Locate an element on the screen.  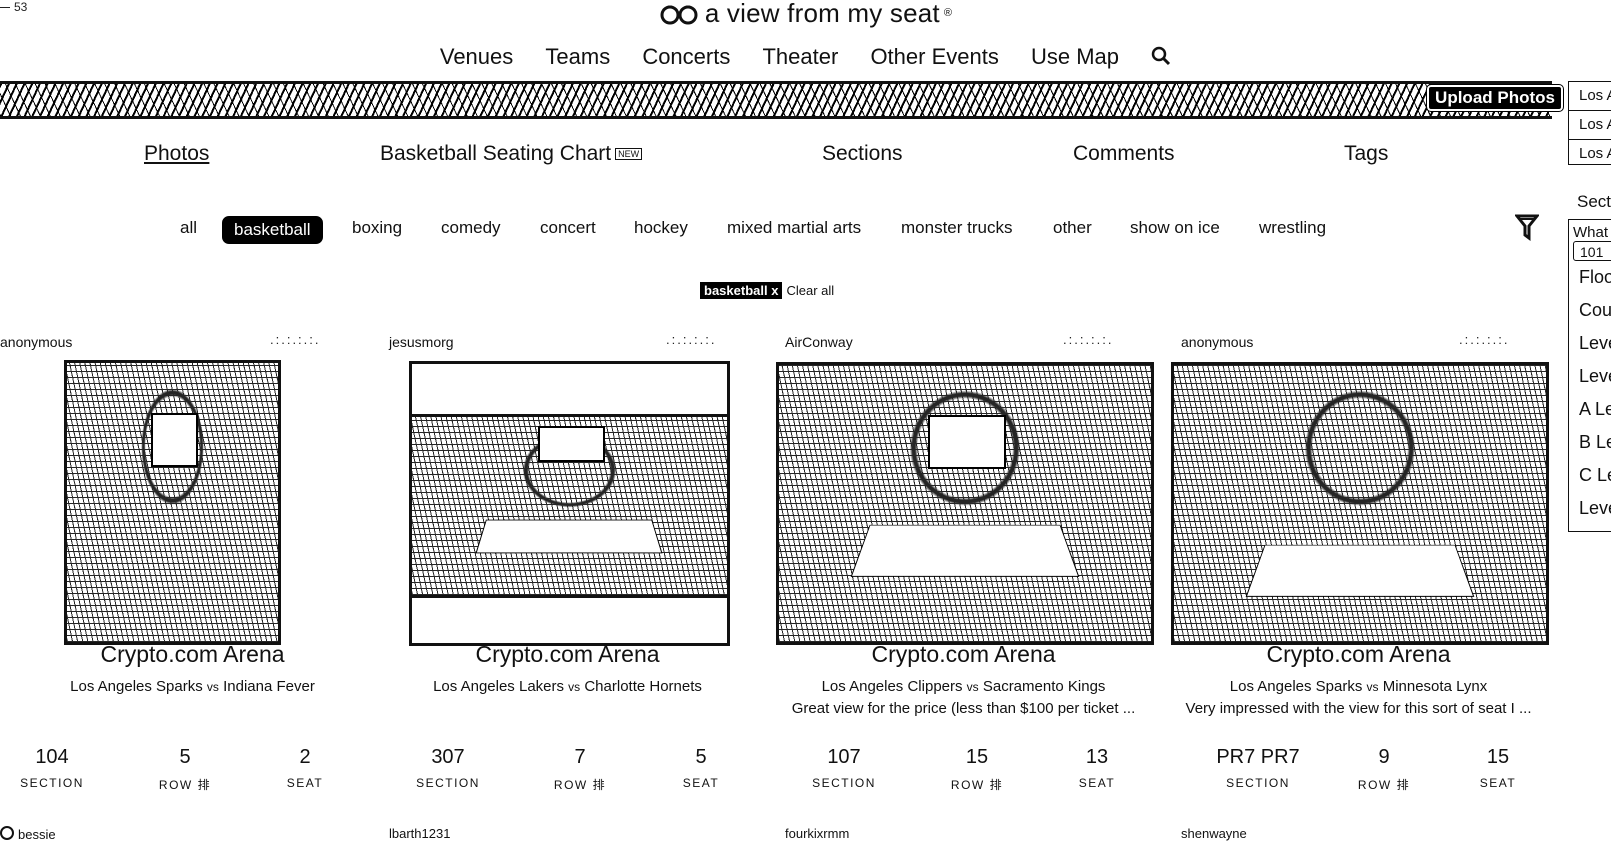
card-username: fourkixrmm is located at coordinates (817, 833).